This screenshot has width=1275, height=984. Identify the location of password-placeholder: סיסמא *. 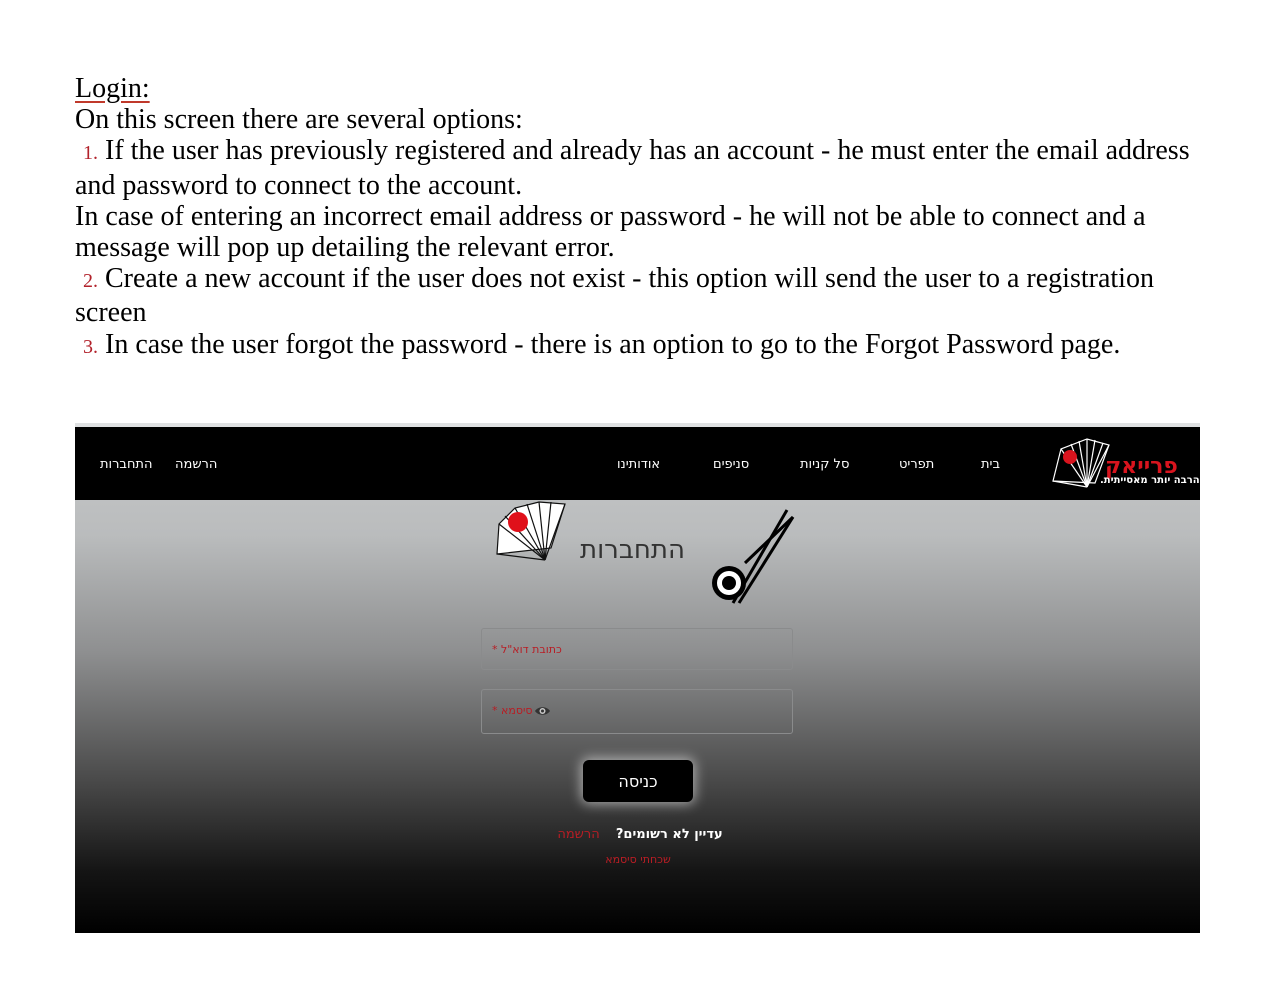
(512, 710).